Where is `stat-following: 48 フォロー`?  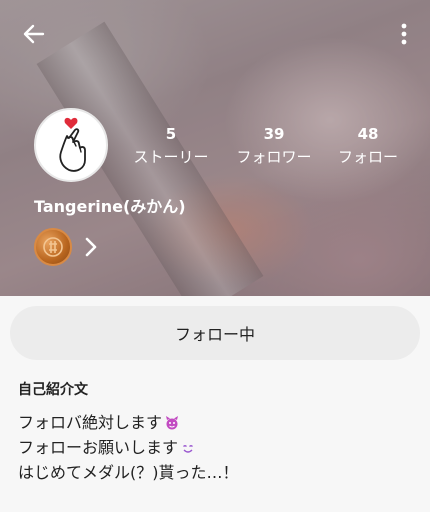 stat-following: 48 フォロー is located at coordinates (368, 146).